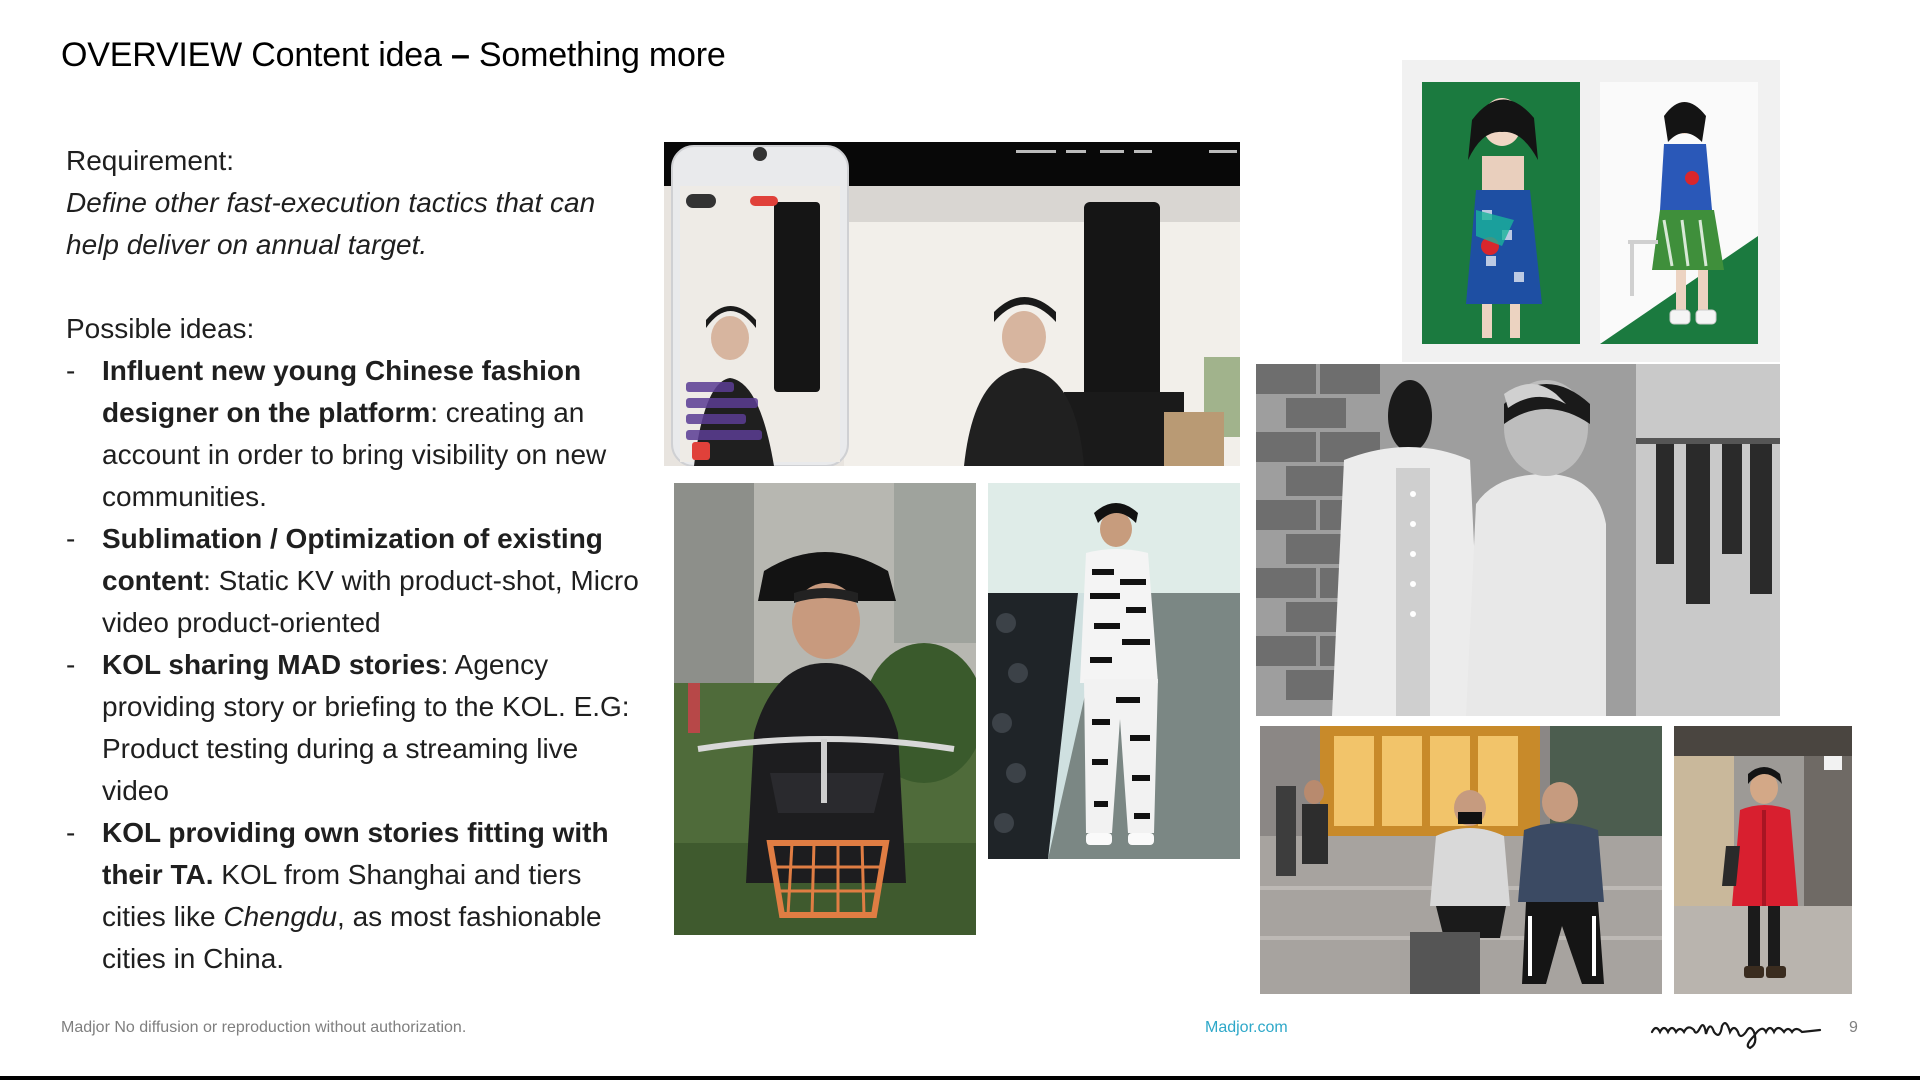 This screenshot has height=1080, width=1920. I want to click on idea-city: Chengdu, so click(280, 916).